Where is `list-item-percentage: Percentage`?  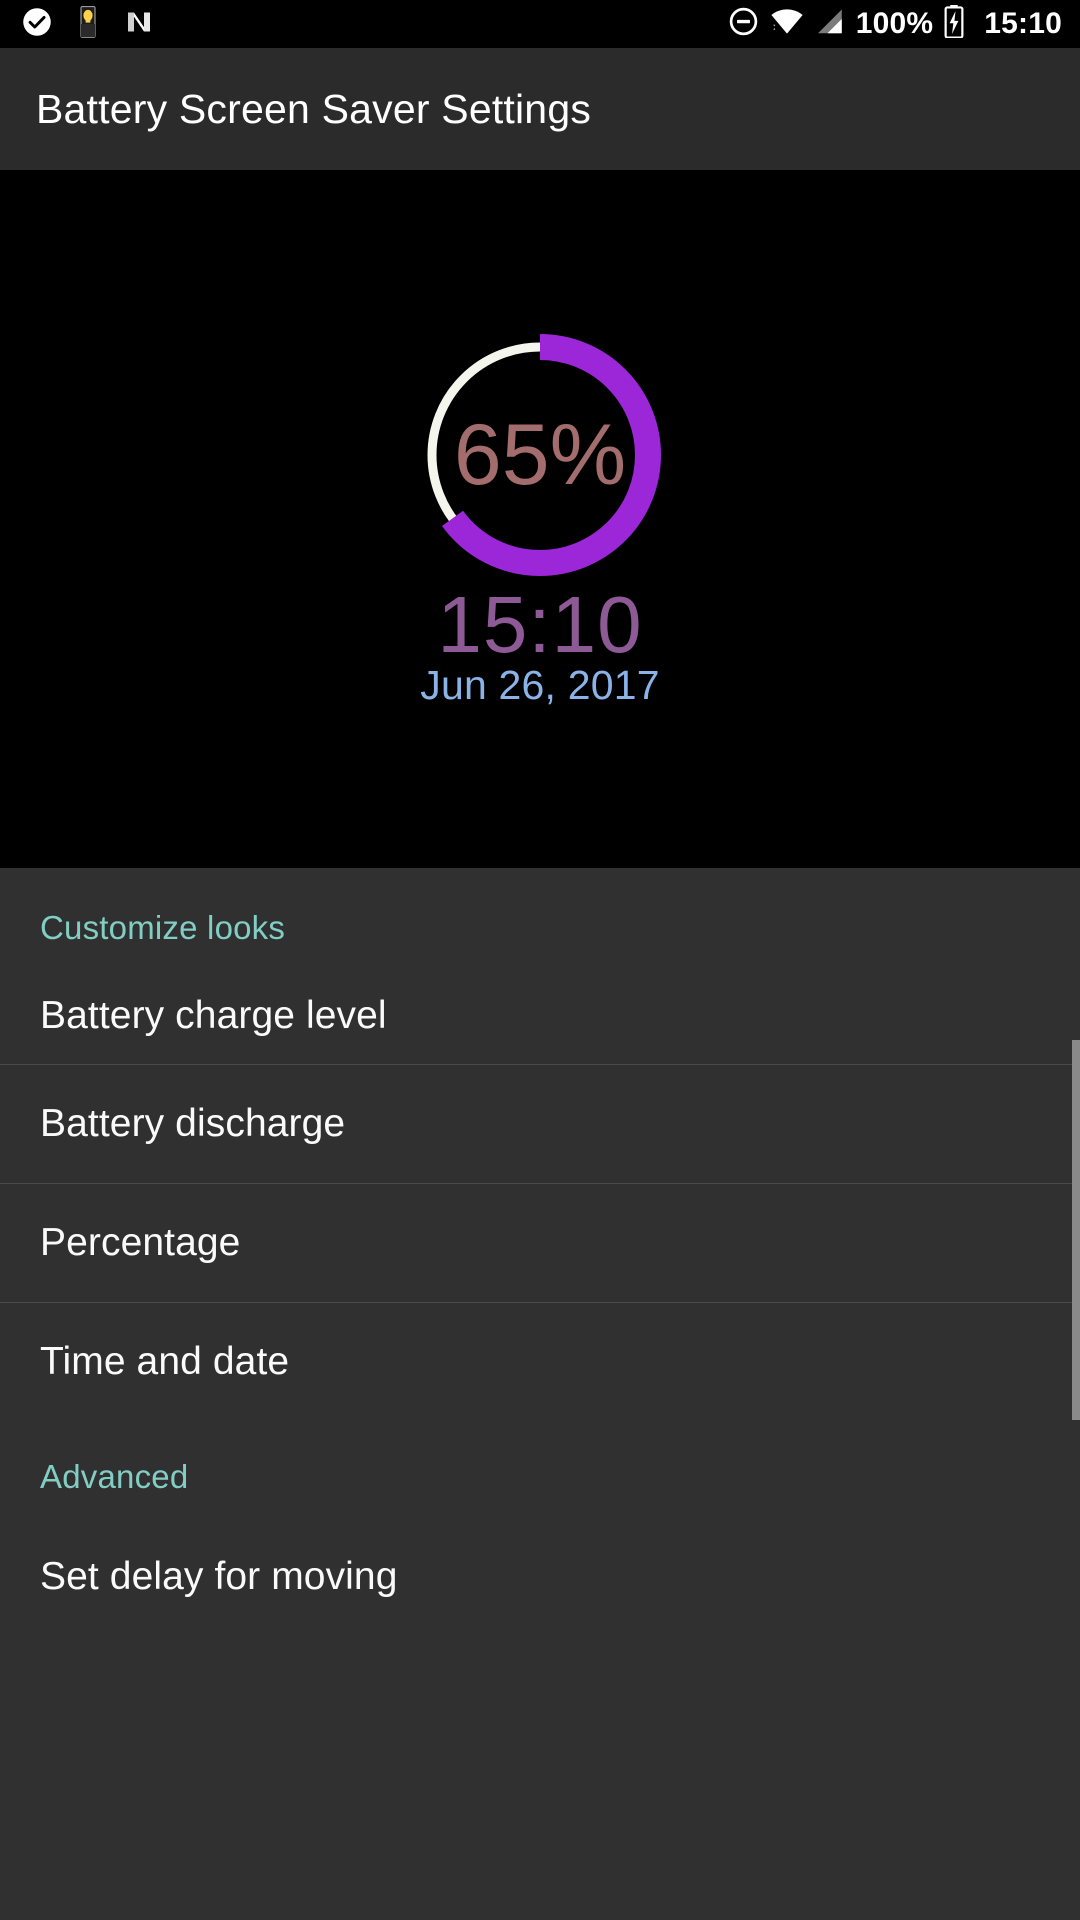 list-item-percentage: Percentage is located at coordinates (540, 1243).